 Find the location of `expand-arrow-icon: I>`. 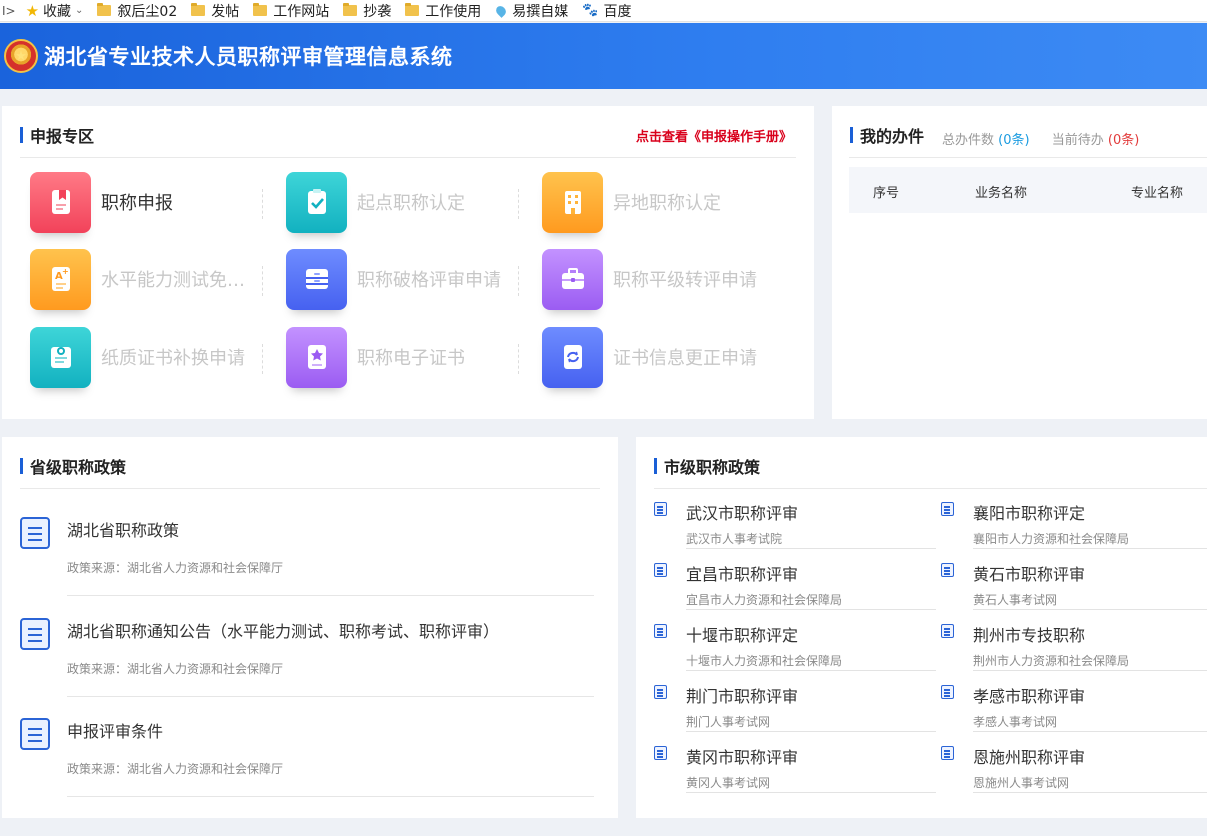

expand-arrow-icon: I> is located at coordinates (9, 11).